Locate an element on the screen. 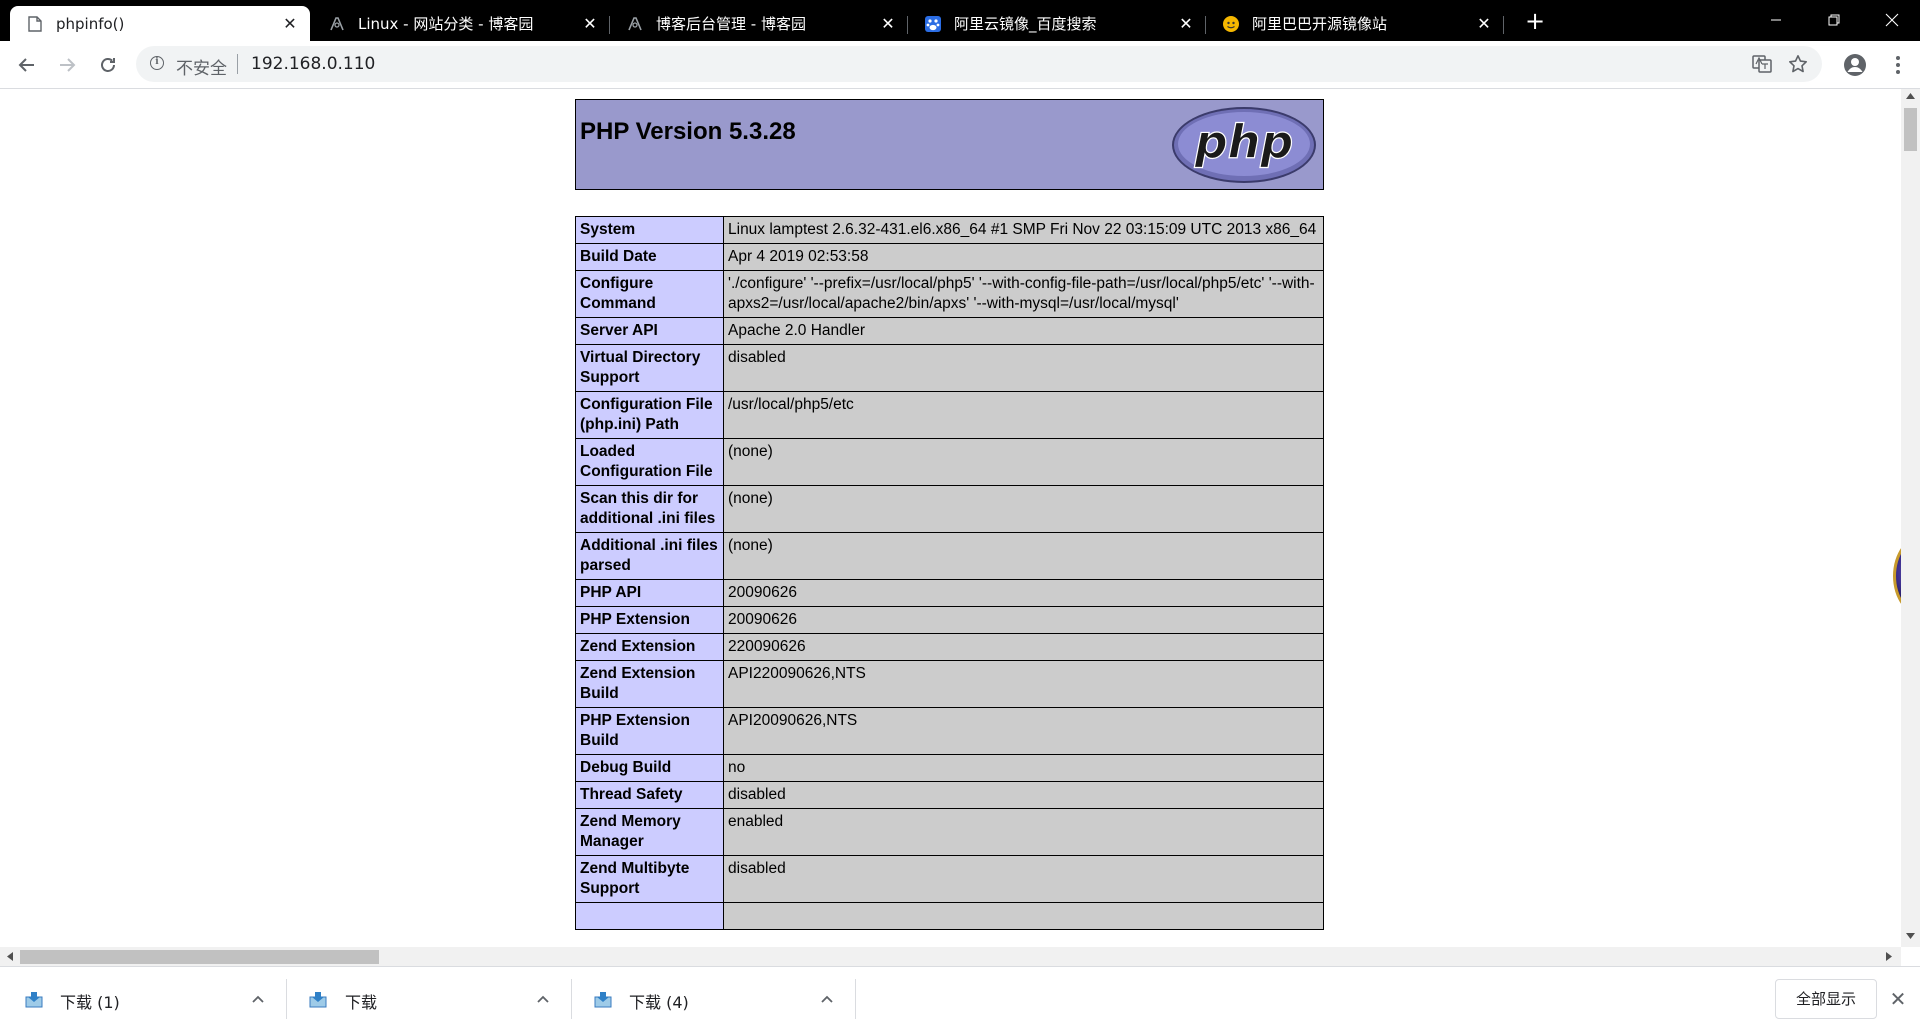 Image resolution: width=1920 pixels, height=1031 pixels. tab-linux-cnblogs: Linux - 网站分类 - 博客园 ✕ is located at coordinates (461, 23).